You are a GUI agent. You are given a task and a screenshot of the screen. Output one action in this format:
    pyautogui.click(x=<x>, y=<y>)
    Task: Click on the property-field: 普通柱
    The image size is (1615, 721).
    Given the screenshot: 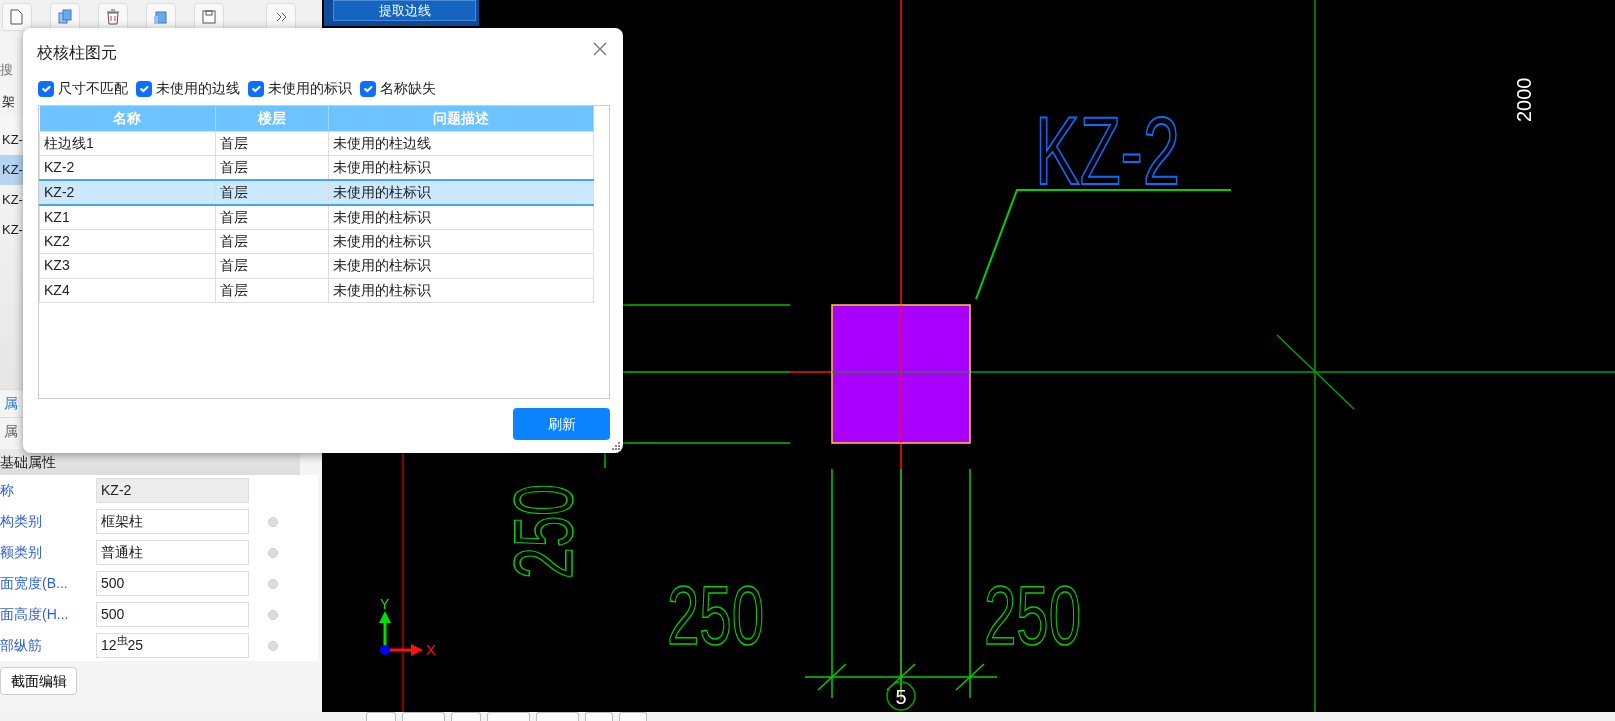 What is the action you would take?
    pyautogui.click(x=172, y=552)
    